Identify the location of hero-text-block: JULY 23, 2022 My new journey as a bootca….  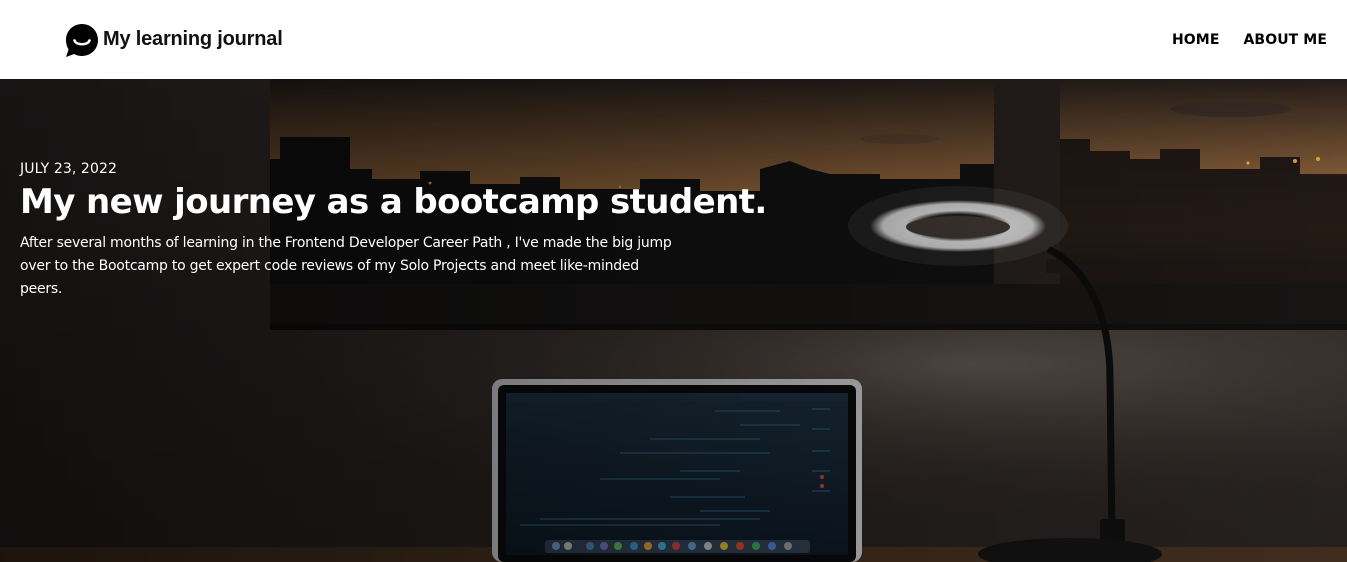
(400, 231).